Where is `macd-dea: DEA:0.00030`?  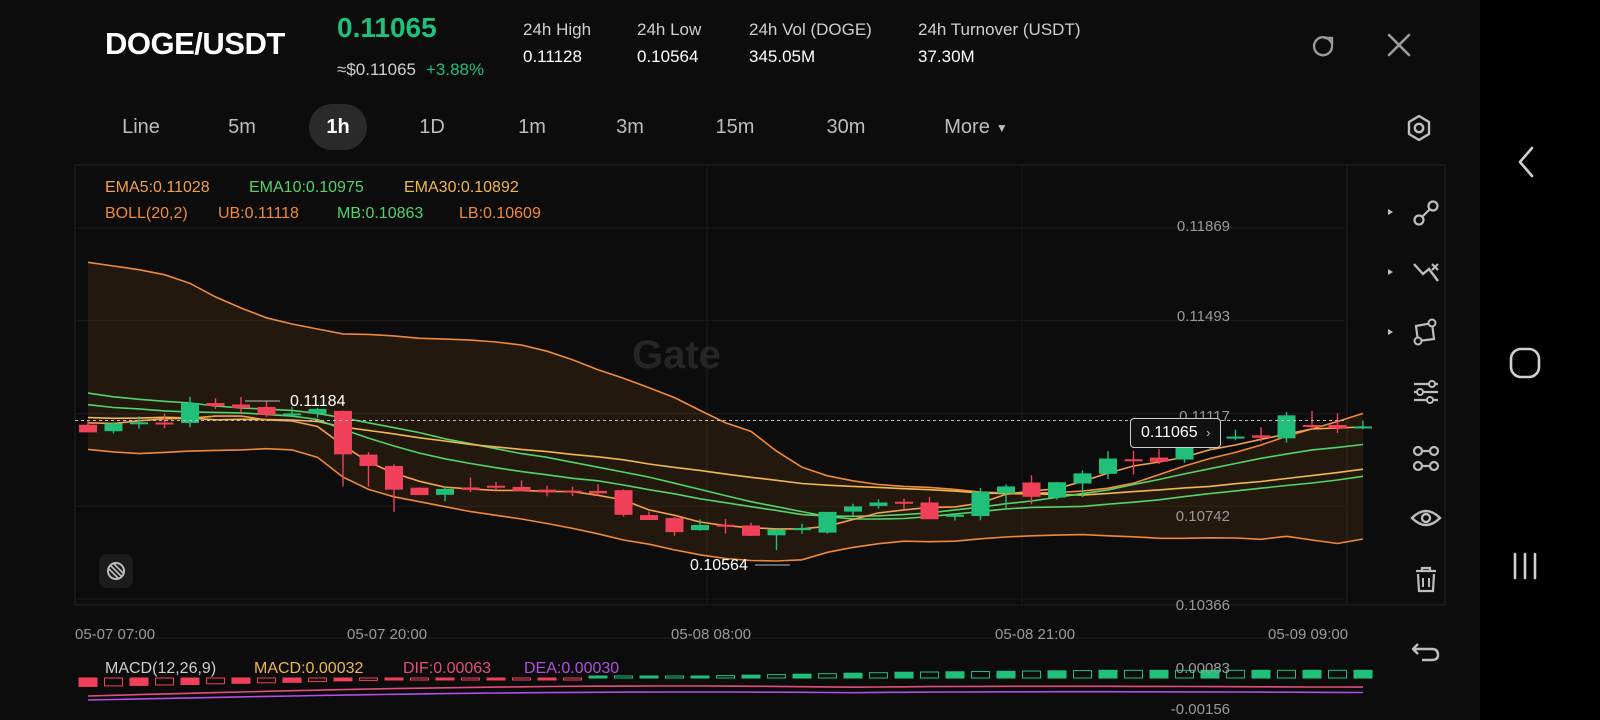 macd-dea: DEA:0.00030 is located at coordinates (572, 668).